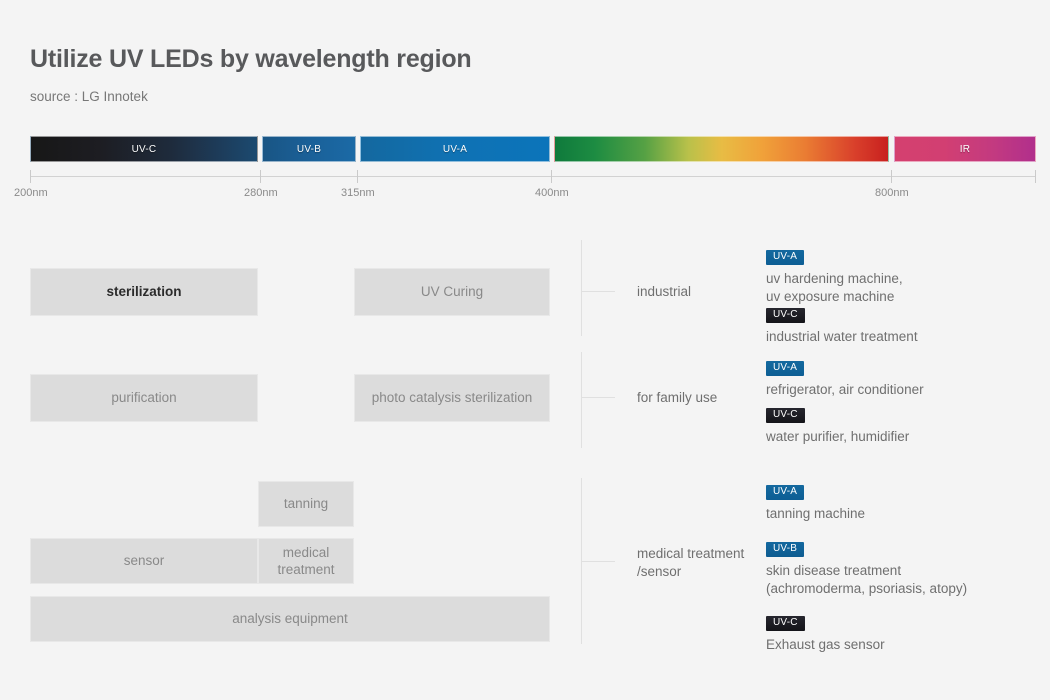 The width and height of the screenshot is (1050, 700). I want to click on spectrum-band-uva-label: UV-A, so click(455, 149).